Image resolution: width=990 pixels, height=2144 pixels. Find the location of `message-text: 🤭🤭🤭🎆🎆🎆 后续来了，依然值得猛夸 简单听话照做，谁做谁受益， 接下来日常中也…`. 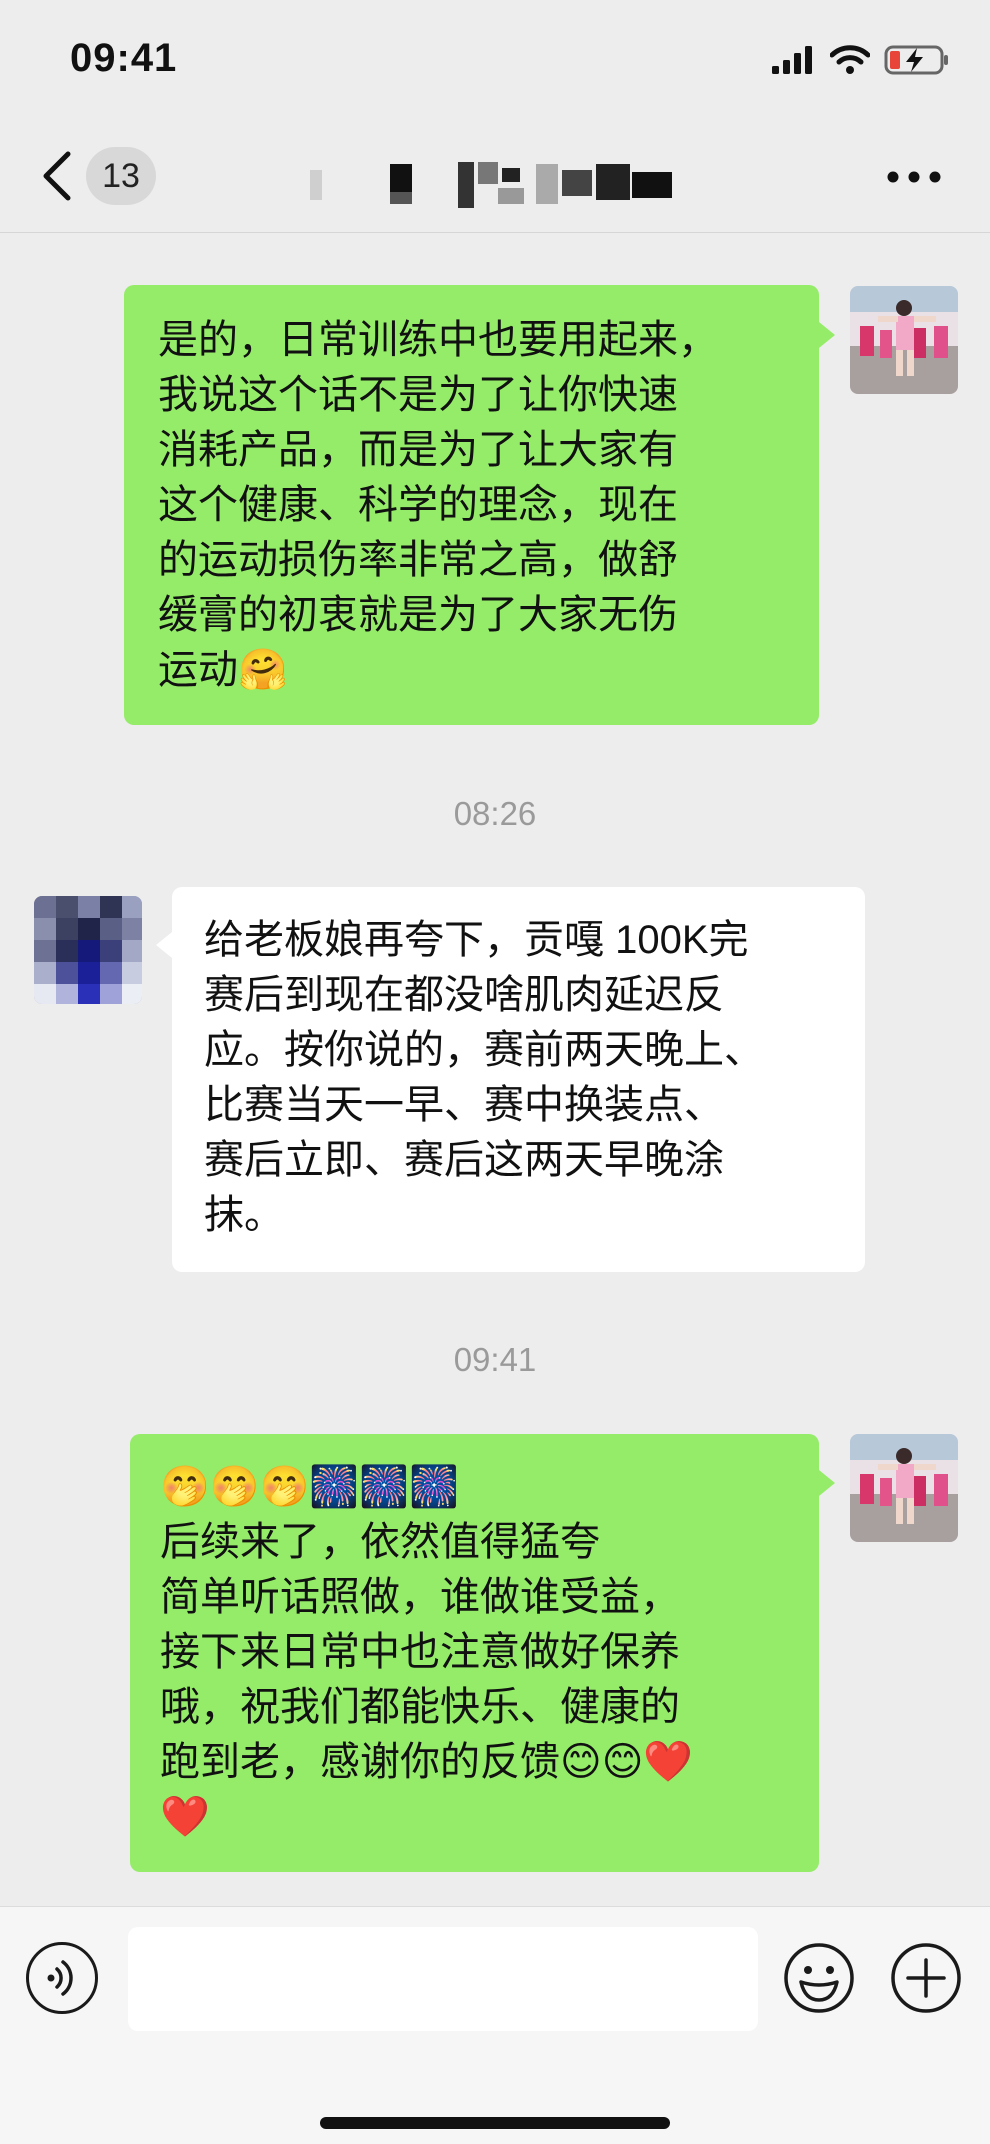

message-text: 🤭🤭🤭🎆🎆🎆 后续来了，依然值得猛夸 简单听话照做，谁做谁受益， 接下来日常中也… is located at coordinates (427, 1652).